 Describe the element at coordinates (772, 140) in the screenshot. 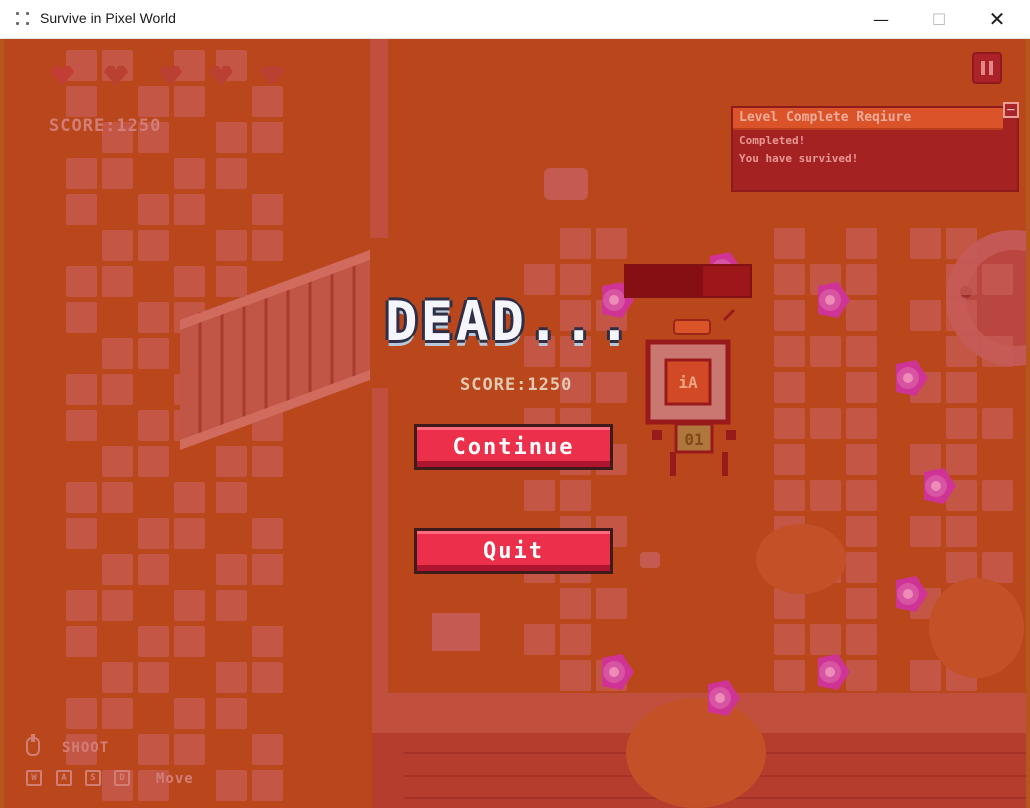

I see `quest-line: Completed!` at that location.